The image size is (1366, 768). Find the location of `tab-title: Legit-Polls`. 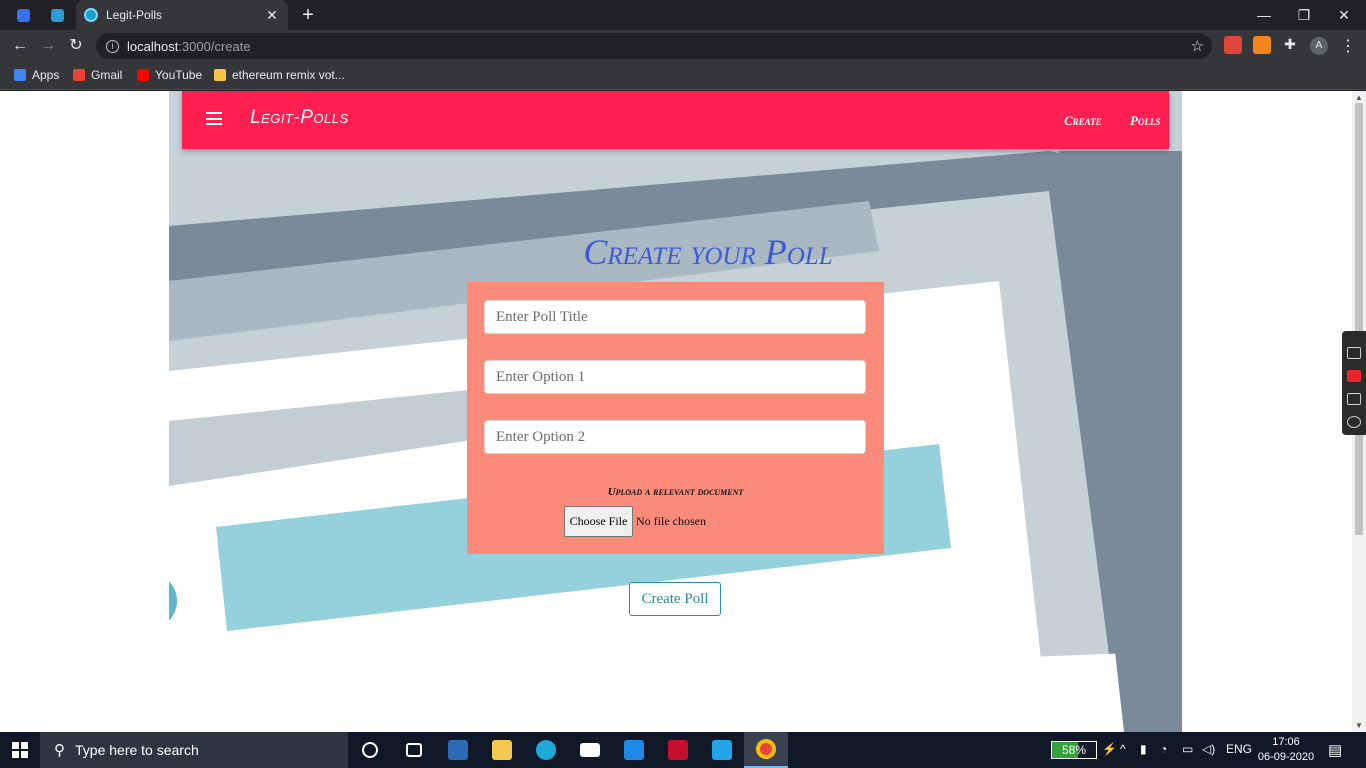

tab-title: Legit-Polls is located at coordinates (134, 15).